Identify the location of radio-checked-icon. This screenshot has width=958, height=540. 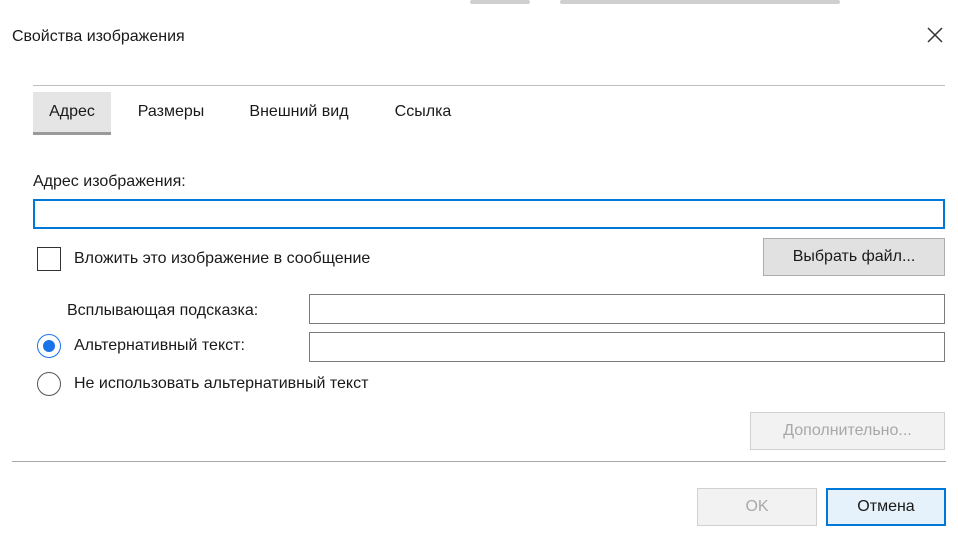
(49, 346).